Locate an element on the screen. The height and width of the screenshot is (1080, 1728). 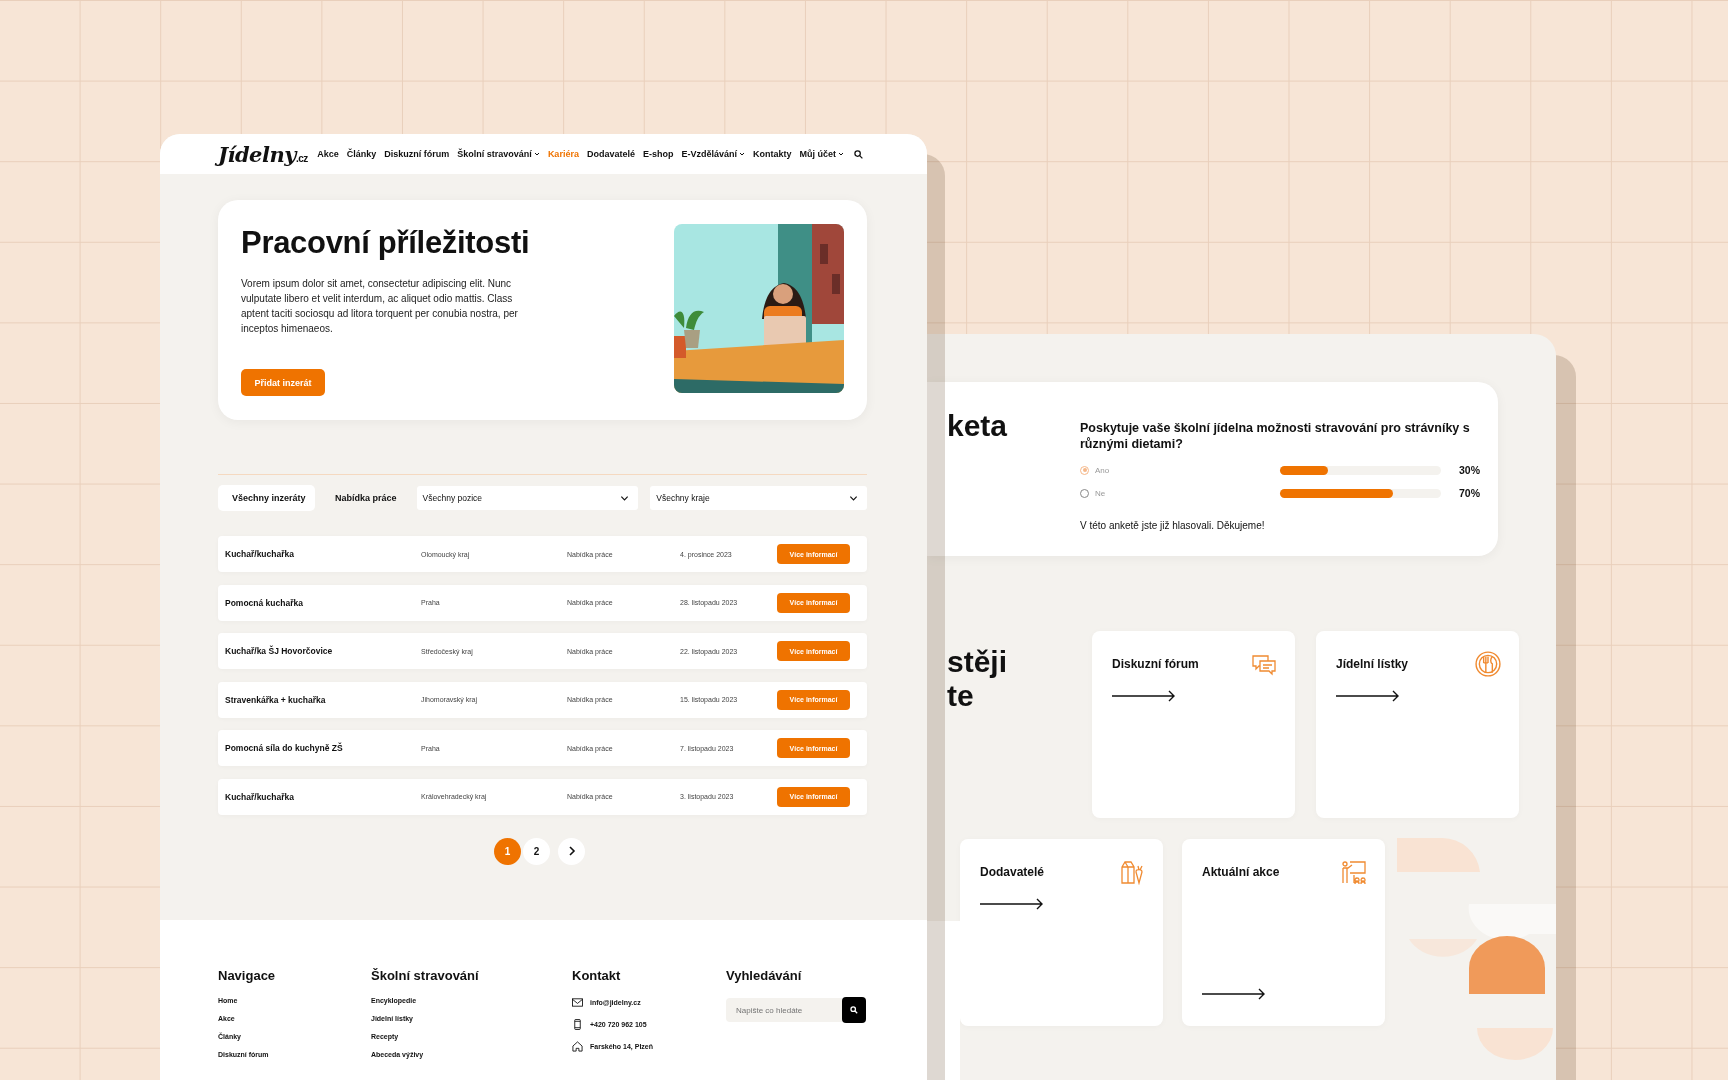
card-title: Jídelní lístky is located at coordinates (1372, 664).